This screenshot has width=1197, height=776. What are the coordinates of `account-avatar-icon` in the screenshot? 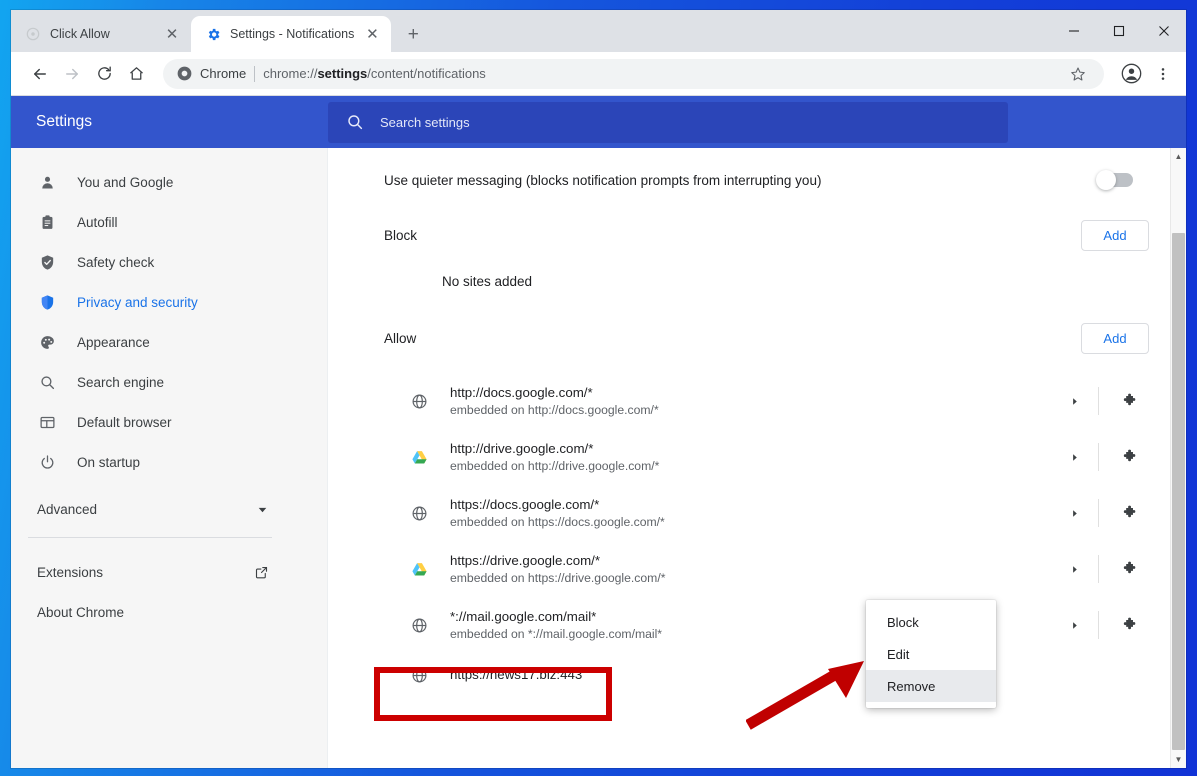 It's located at (1131, 74).